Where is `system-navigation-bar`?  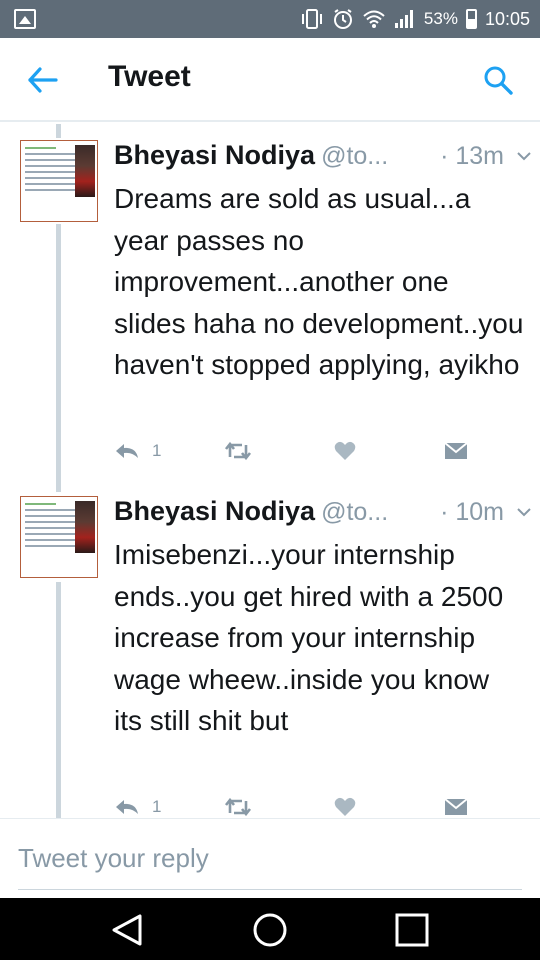
system-navigation-bar is located at coordinates (270, 929).